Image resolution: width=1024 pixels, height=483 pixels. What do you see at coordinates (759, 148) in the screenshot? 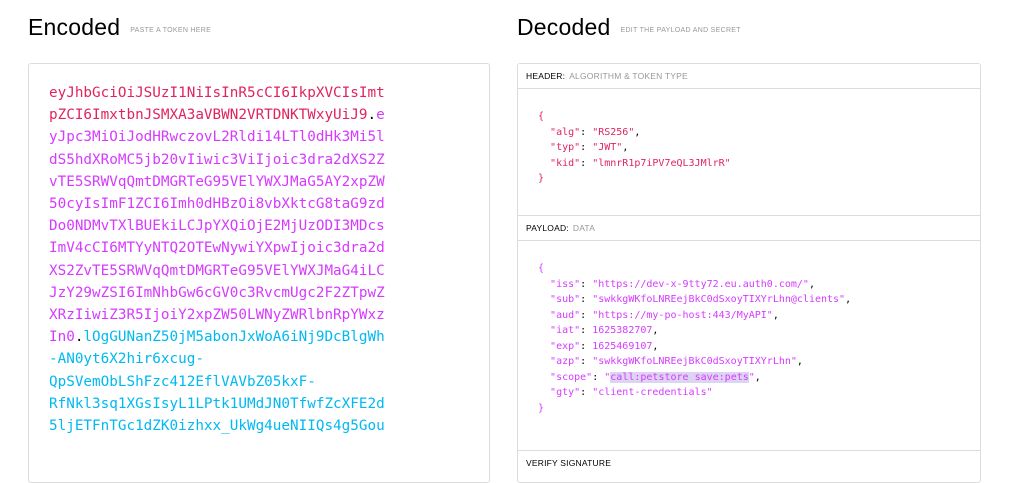
I see `json-line: "typ": "JWT",` at bounding box center [759, 148].